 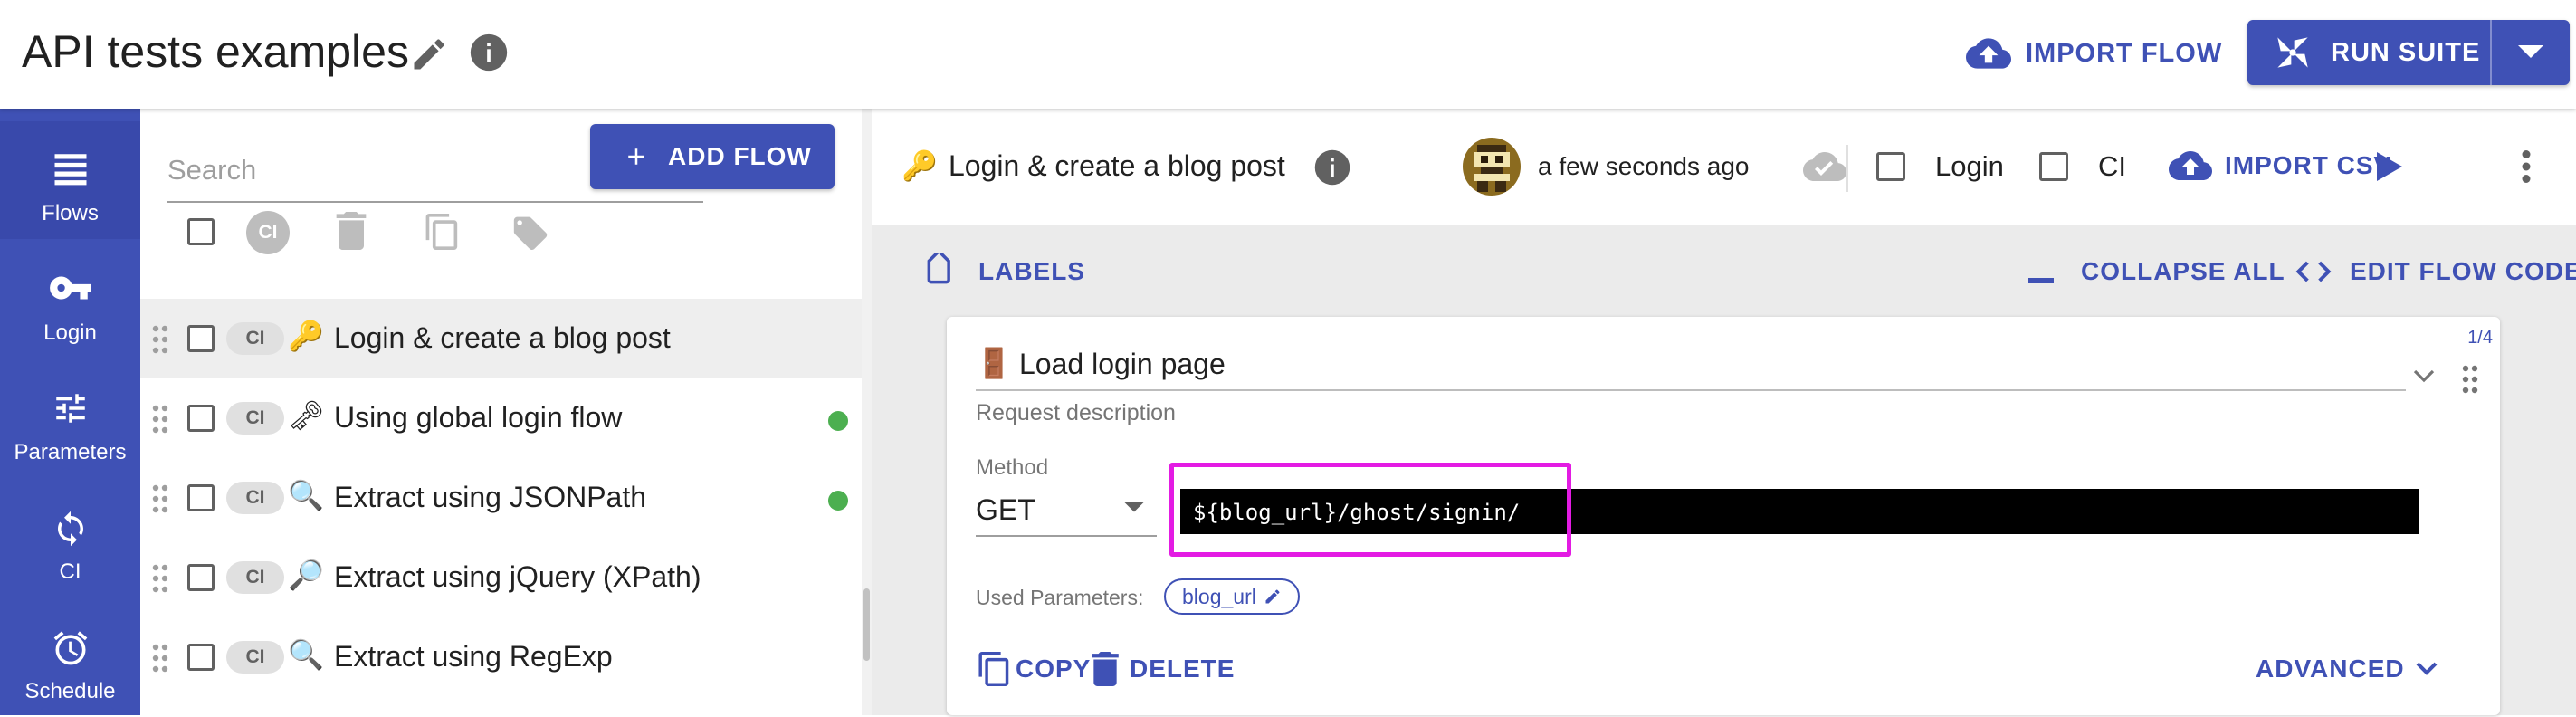 I want to click on cloud-done-icon, so click(x=1825, y=167).